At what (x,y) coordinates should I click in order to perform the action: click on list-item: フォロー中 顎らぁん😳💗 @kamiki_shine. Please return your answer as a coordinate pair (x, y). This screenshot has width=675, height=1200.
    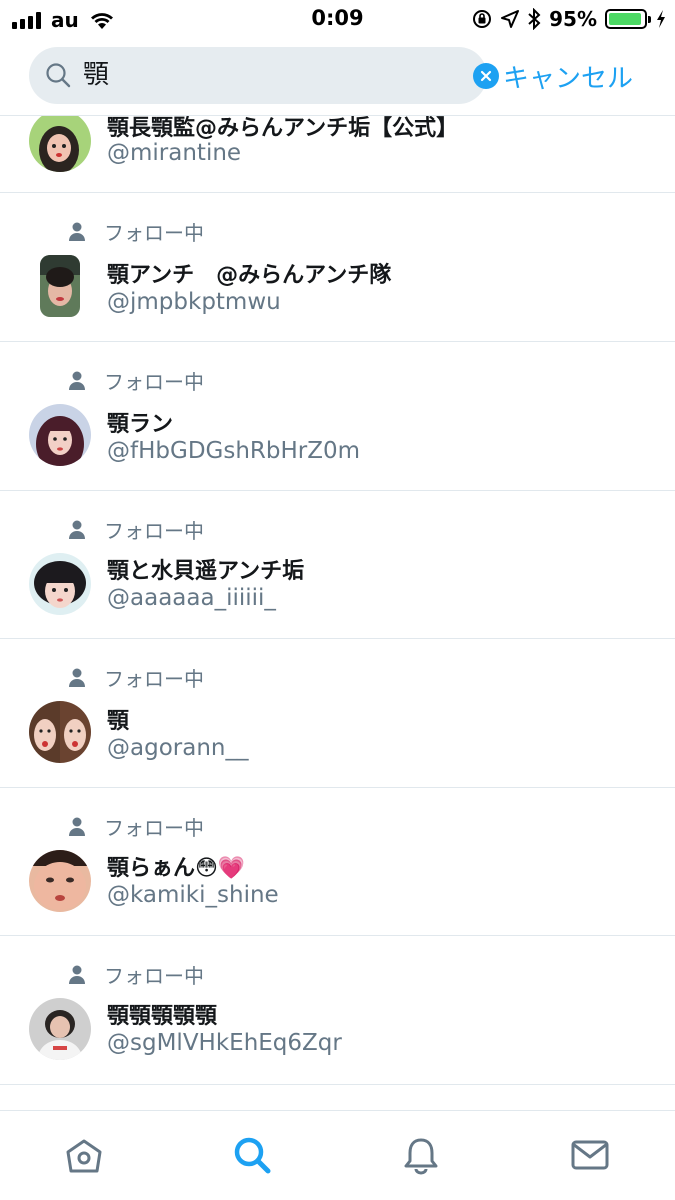
    Looking at the image, I should click on (337, 862).